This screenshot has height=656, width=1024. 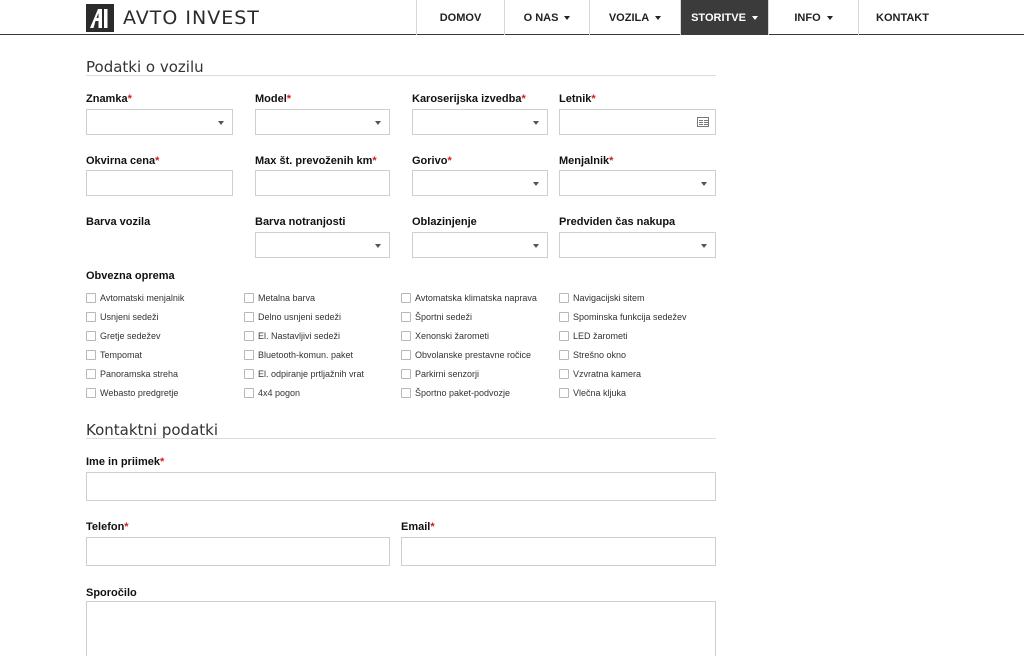 What do you see at coordinates (123, 161) in the screenshot?
I see `field-label-okvirna-cena: Okvirna cena*` at bounding box center [123, 161].